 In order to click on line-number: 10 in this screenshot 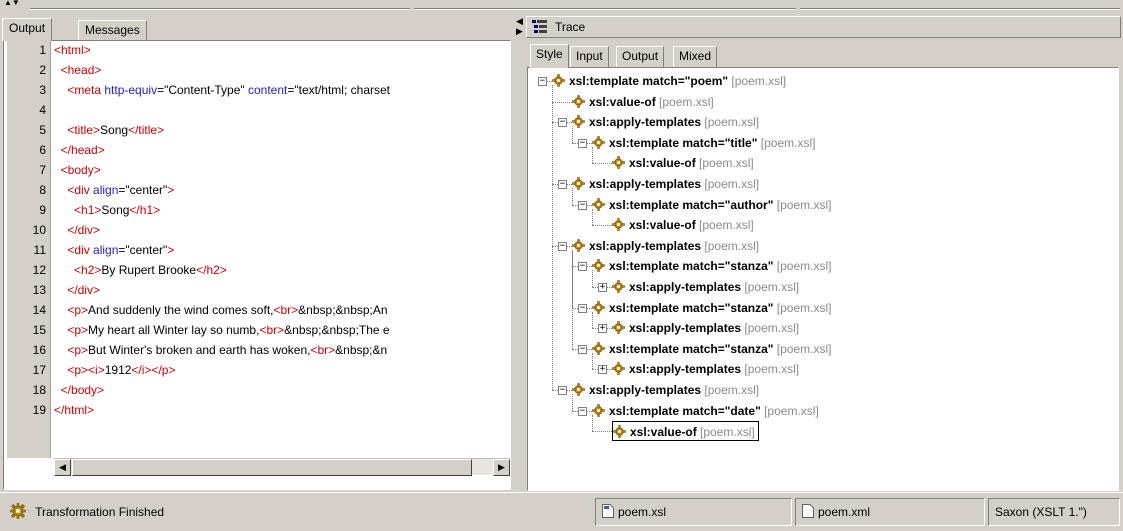, I will do `click(39, 230)`.